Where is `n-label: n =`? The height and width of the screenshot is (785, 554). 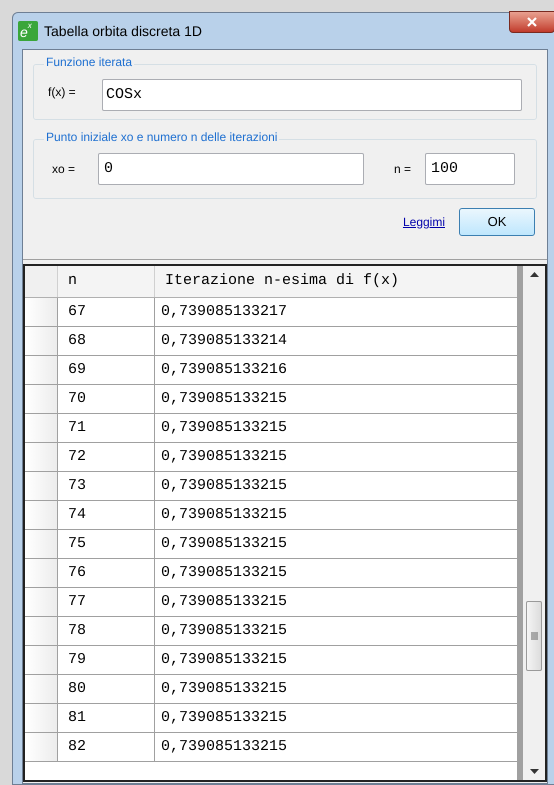 n-label: n = is located at coordinates (403, 169).